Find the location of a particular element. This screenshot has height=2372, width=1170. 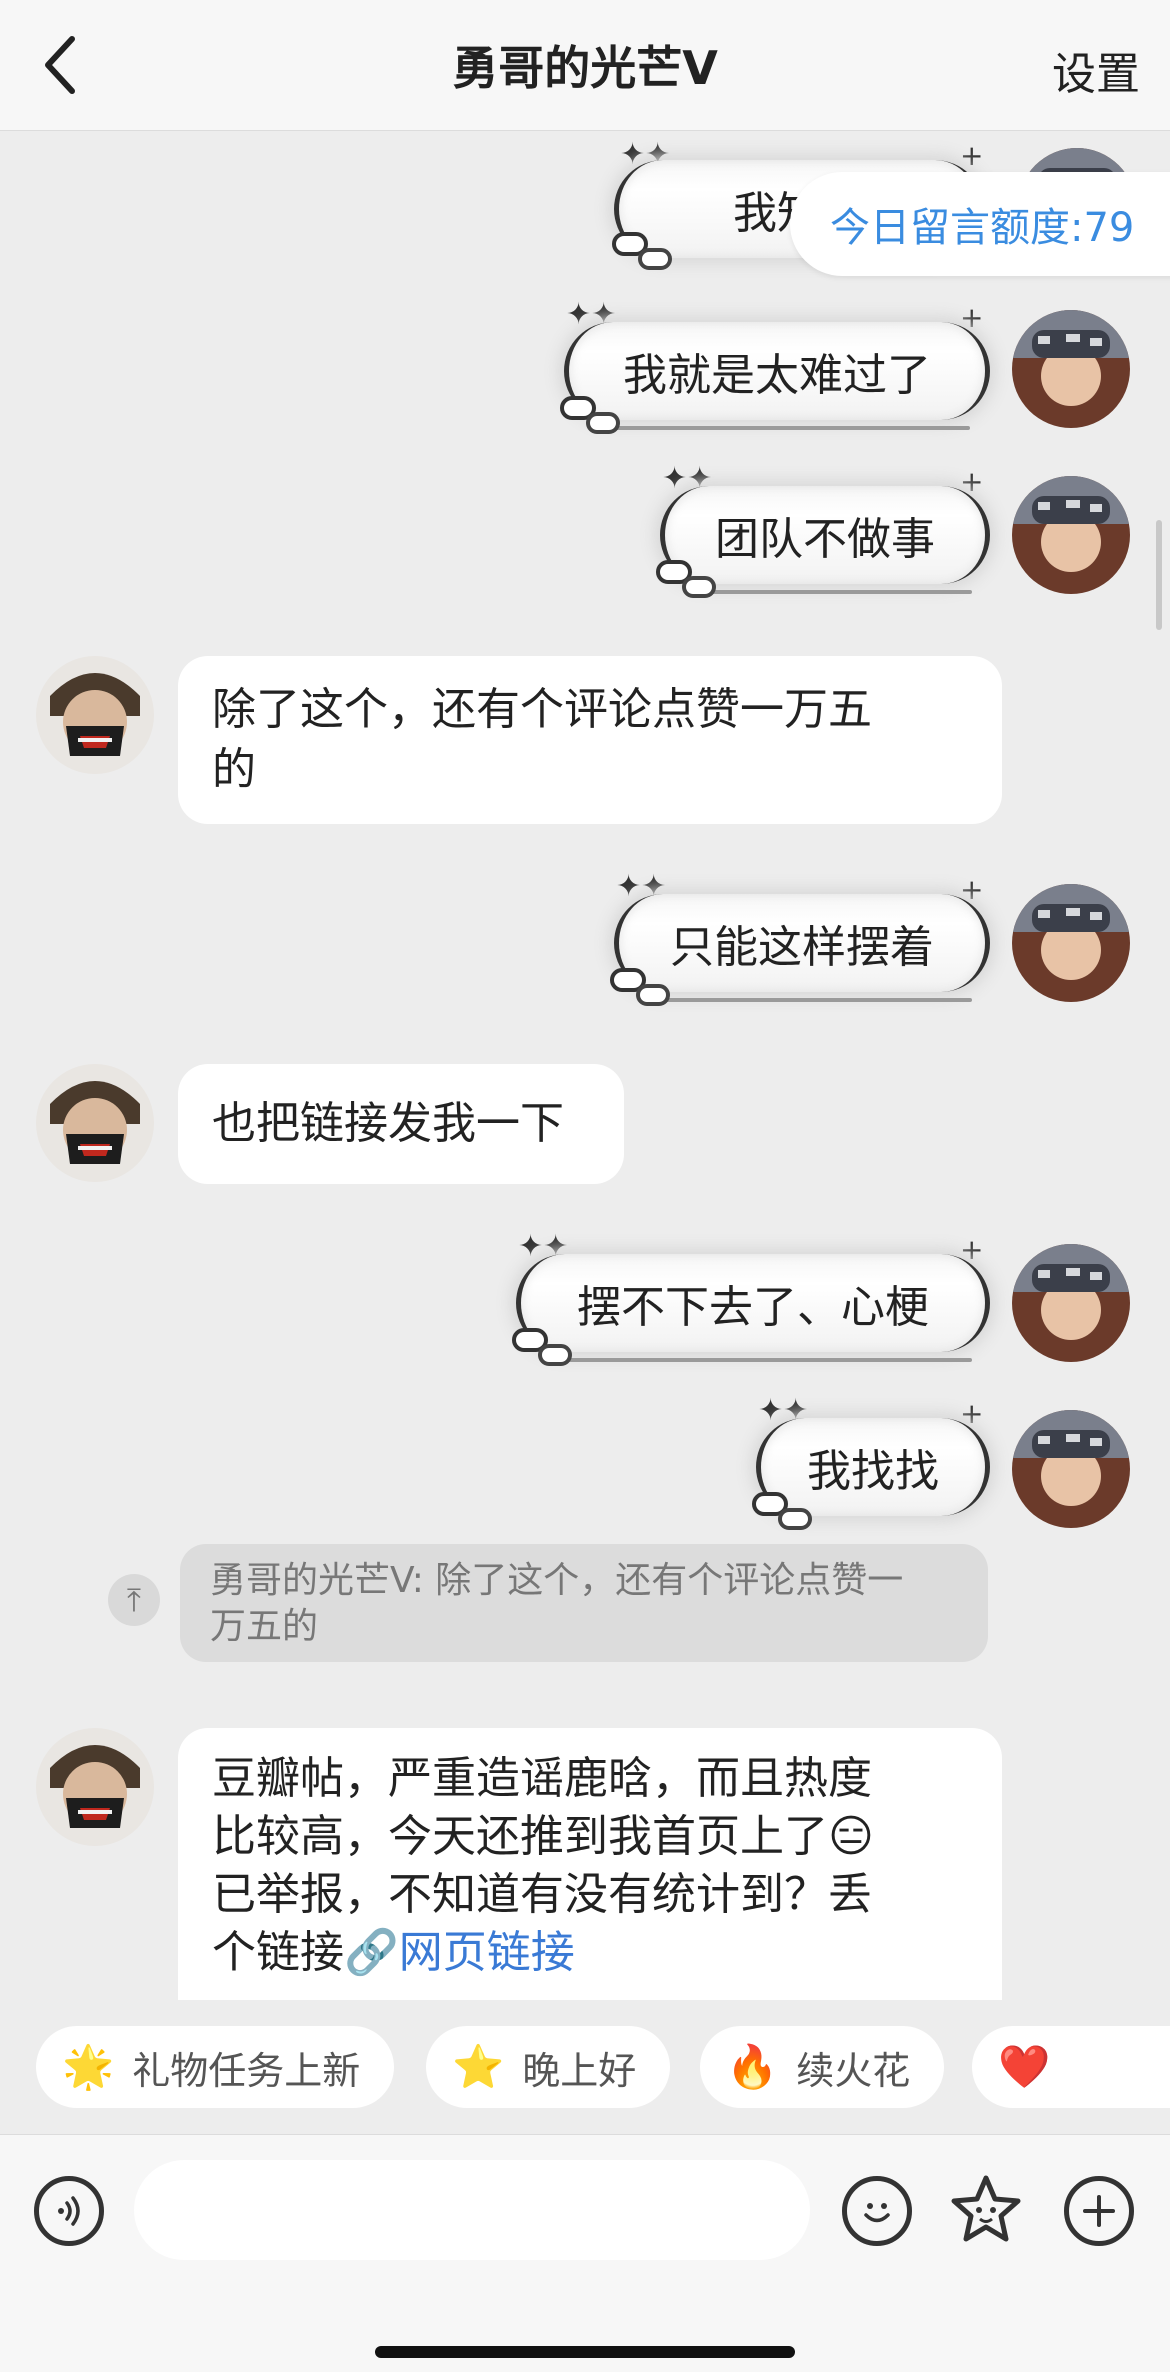

home-indicator is located at coordinates (585, 2352).